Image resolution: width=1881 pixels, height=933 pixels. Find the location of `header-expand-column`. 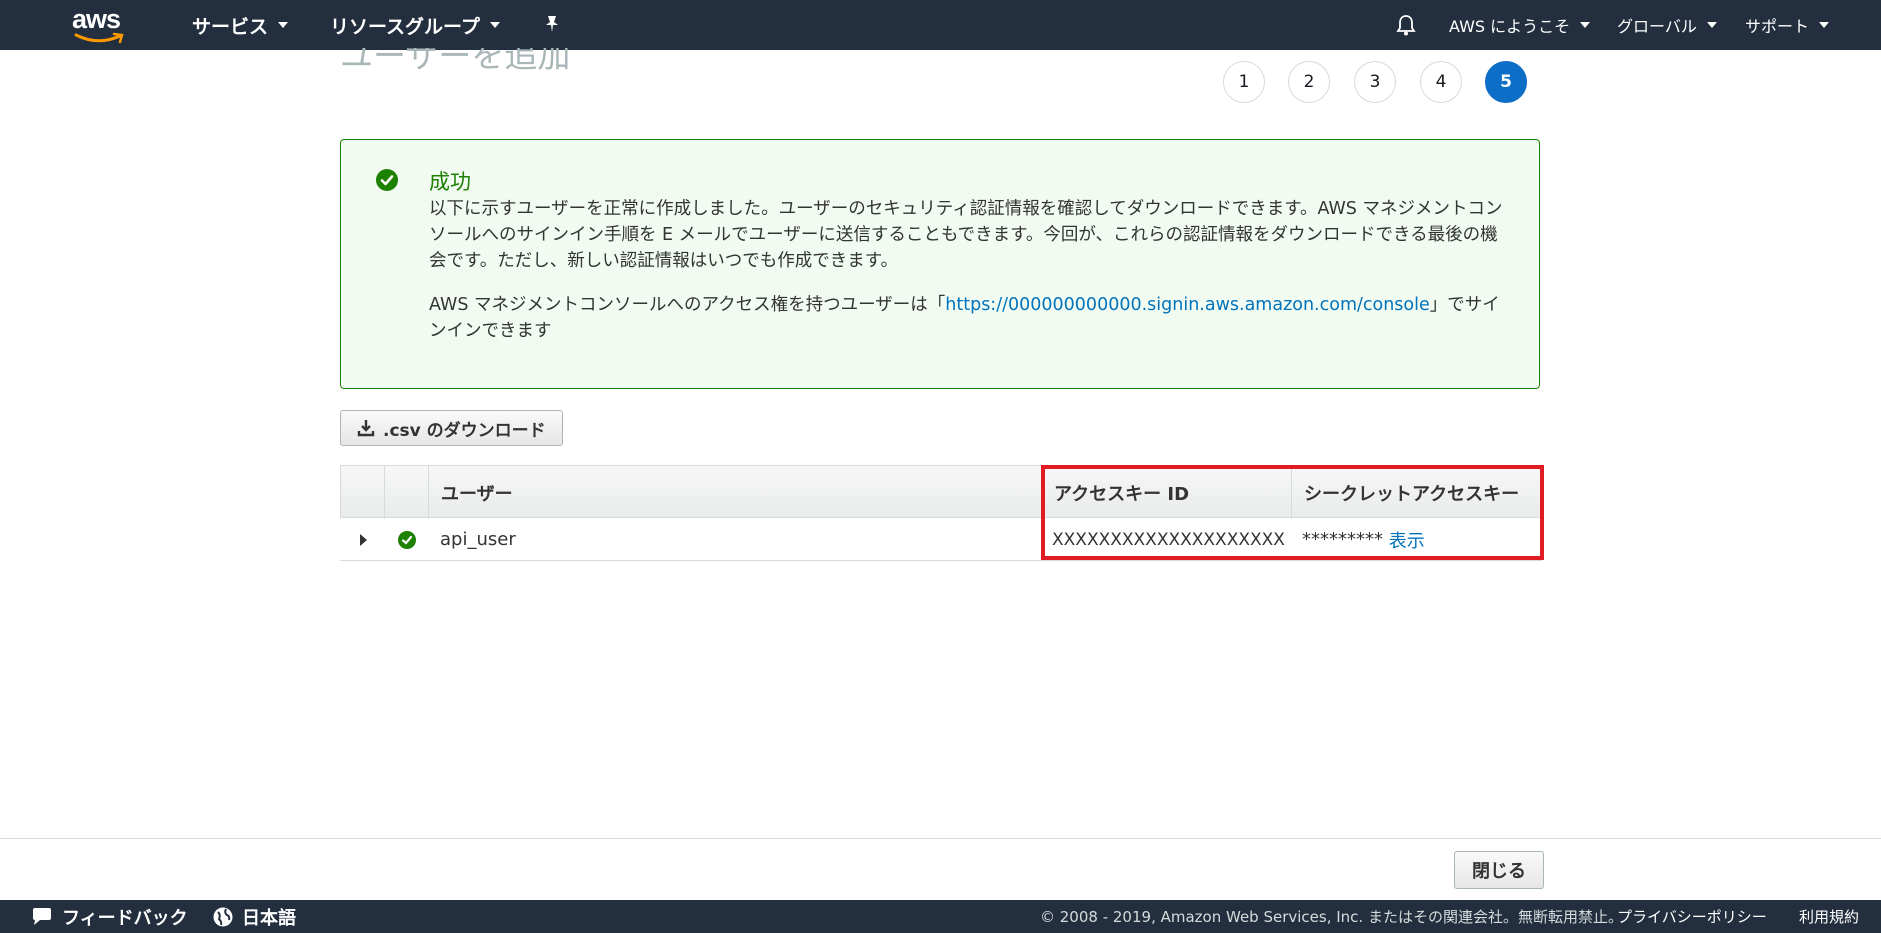

header-expand-column is located at coordinates (363, 492).